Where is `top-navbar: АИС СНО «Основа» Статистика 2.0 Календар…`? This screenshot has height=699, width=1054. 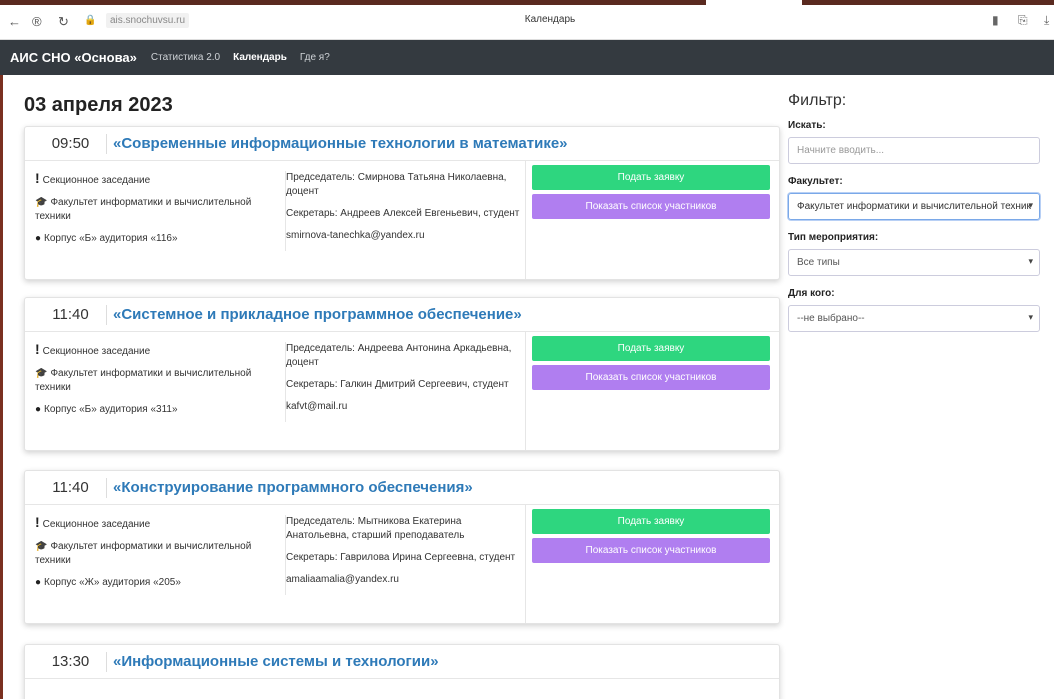 top-navbar: АИС СНО «Основа» Статистика 2.0 Календар… is located at coordinates (527, 57).